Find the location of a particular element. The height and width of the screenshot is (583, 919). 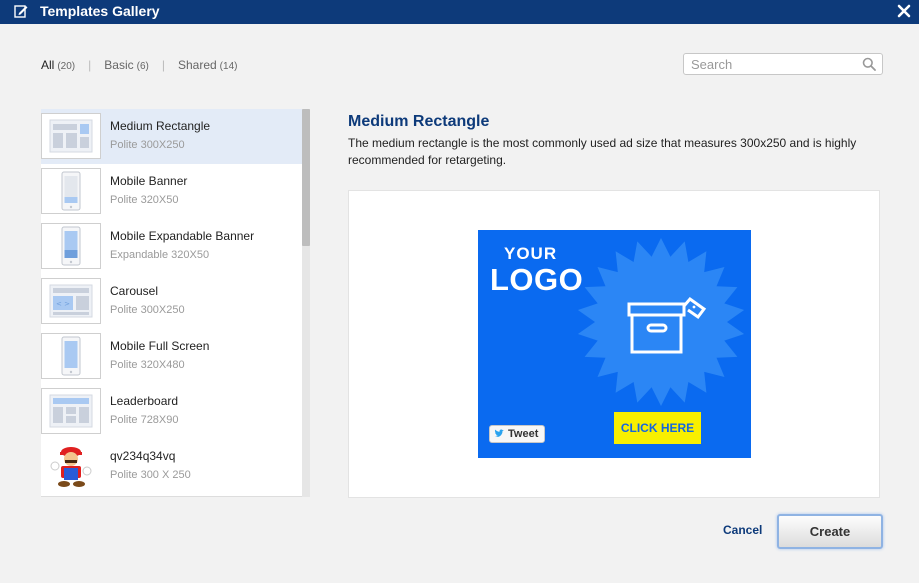

dialog-titlebar: Templates Gallery is located at coordinates (459, 12).